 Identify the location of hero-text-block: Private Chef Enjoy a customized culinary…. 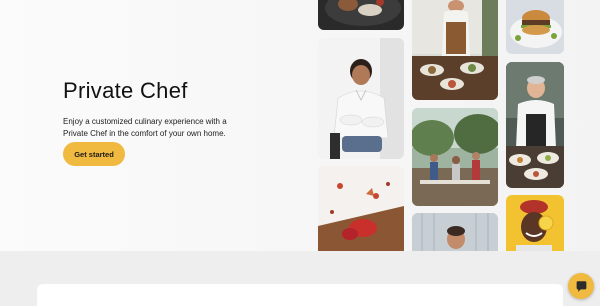
(163, 122).